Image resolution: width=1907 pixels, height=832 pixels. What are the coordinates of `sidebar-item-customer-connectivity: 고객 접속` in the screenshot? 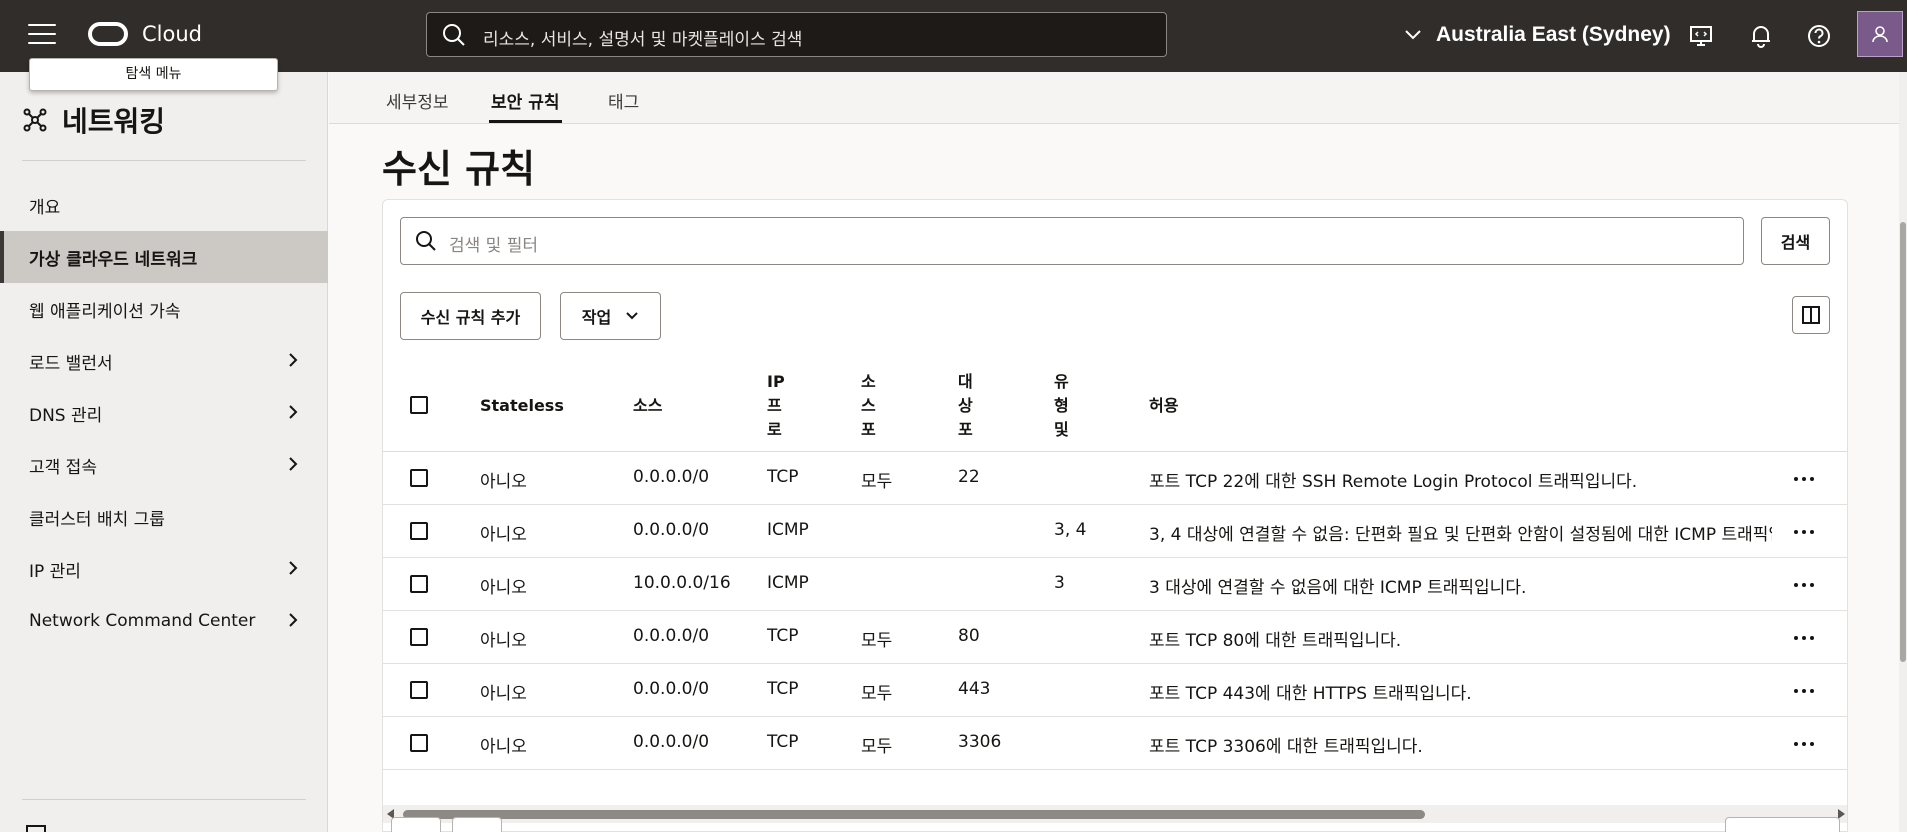 It's located at (164, 465).